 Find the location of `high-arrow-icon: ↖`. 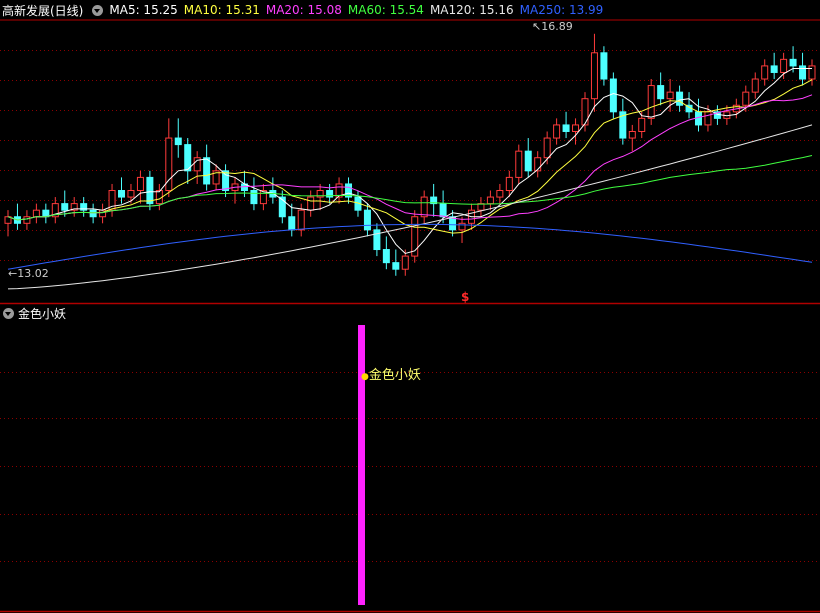

high-arrow-icon: ↖ is located at coordinates (537, 26).